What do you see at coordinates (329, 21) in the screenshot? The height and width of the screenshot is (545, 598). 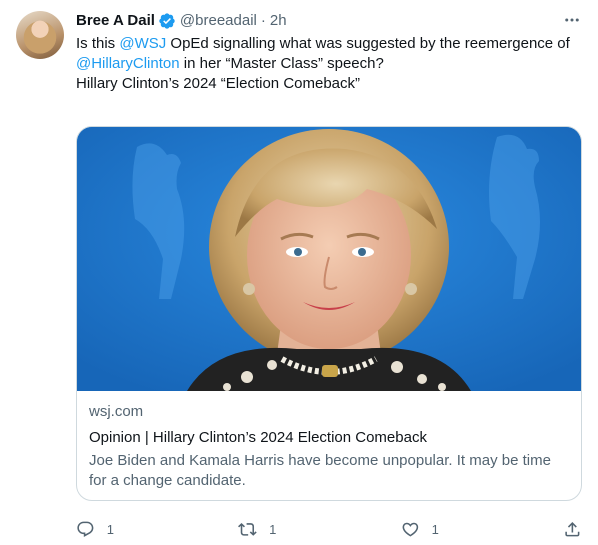 I see `tweet-header: Bree A Dail @breeadail · 2h` at bounding box center [329, 21].